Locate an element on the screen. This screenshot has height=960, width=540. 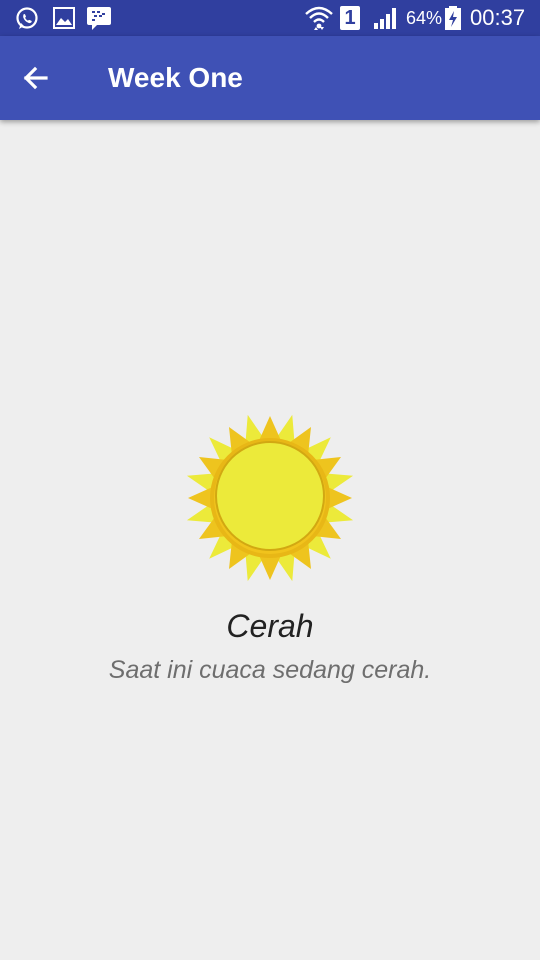
battery-percent: 64% is located at coordinates (424, 18).